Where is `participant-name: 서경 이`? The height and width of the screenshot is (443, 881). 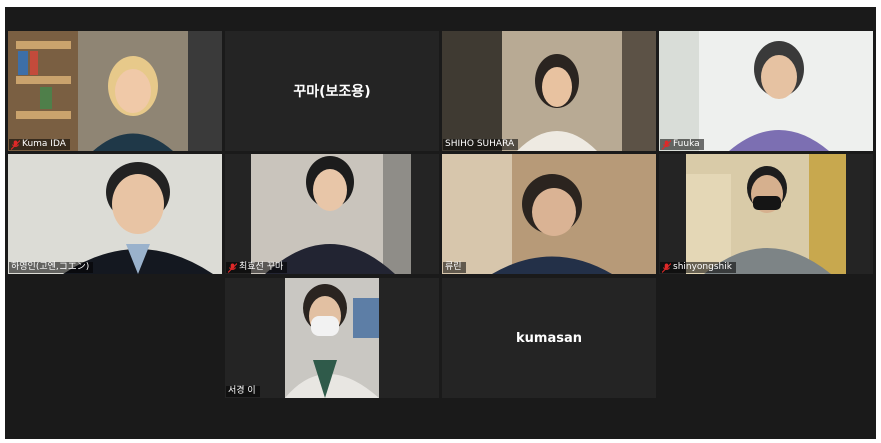 participant-name: 서경 이 is located at coordinates (242, 391).